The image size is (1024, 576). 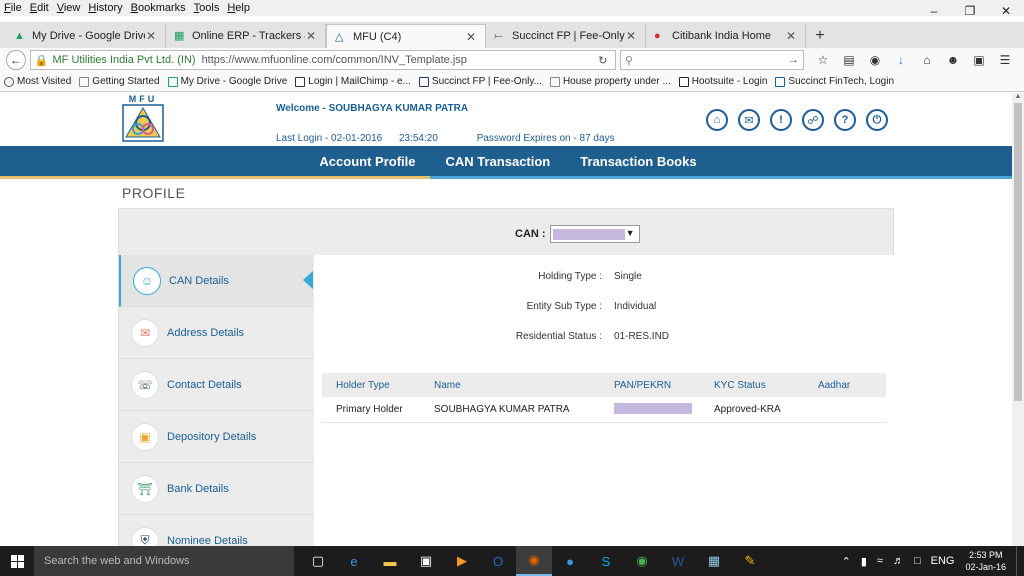 I want to click on menu-icon: ☰, so click(x=1005, y=60).